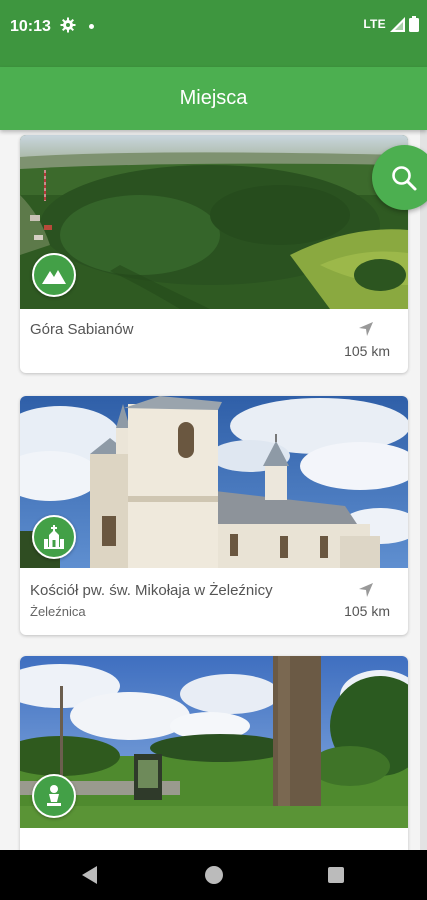 This screenshot has width=427, height=900. Describe the element at coordinates (404, 177) in the screenshot. I see `search-icon` at that location.